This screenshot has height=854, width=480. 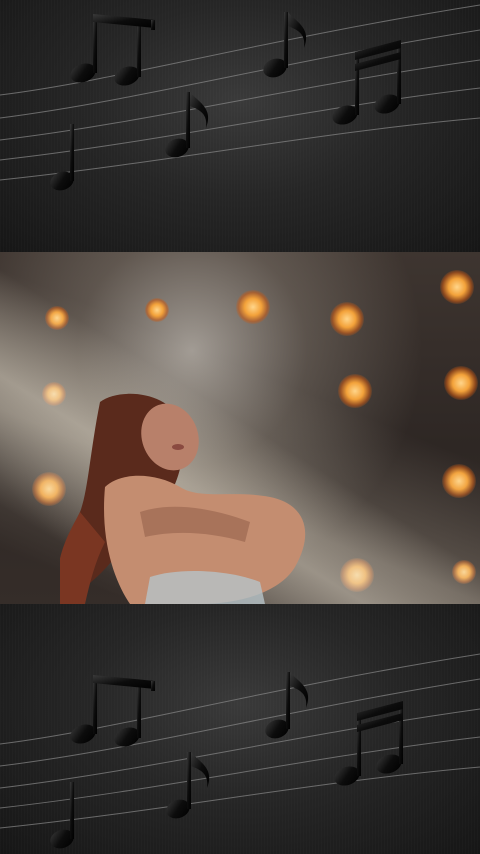 What do you see at coordinates (366, 82) in the screenshot?
I see `sixteenth-notes-icon` at bounding box center [366, 82].